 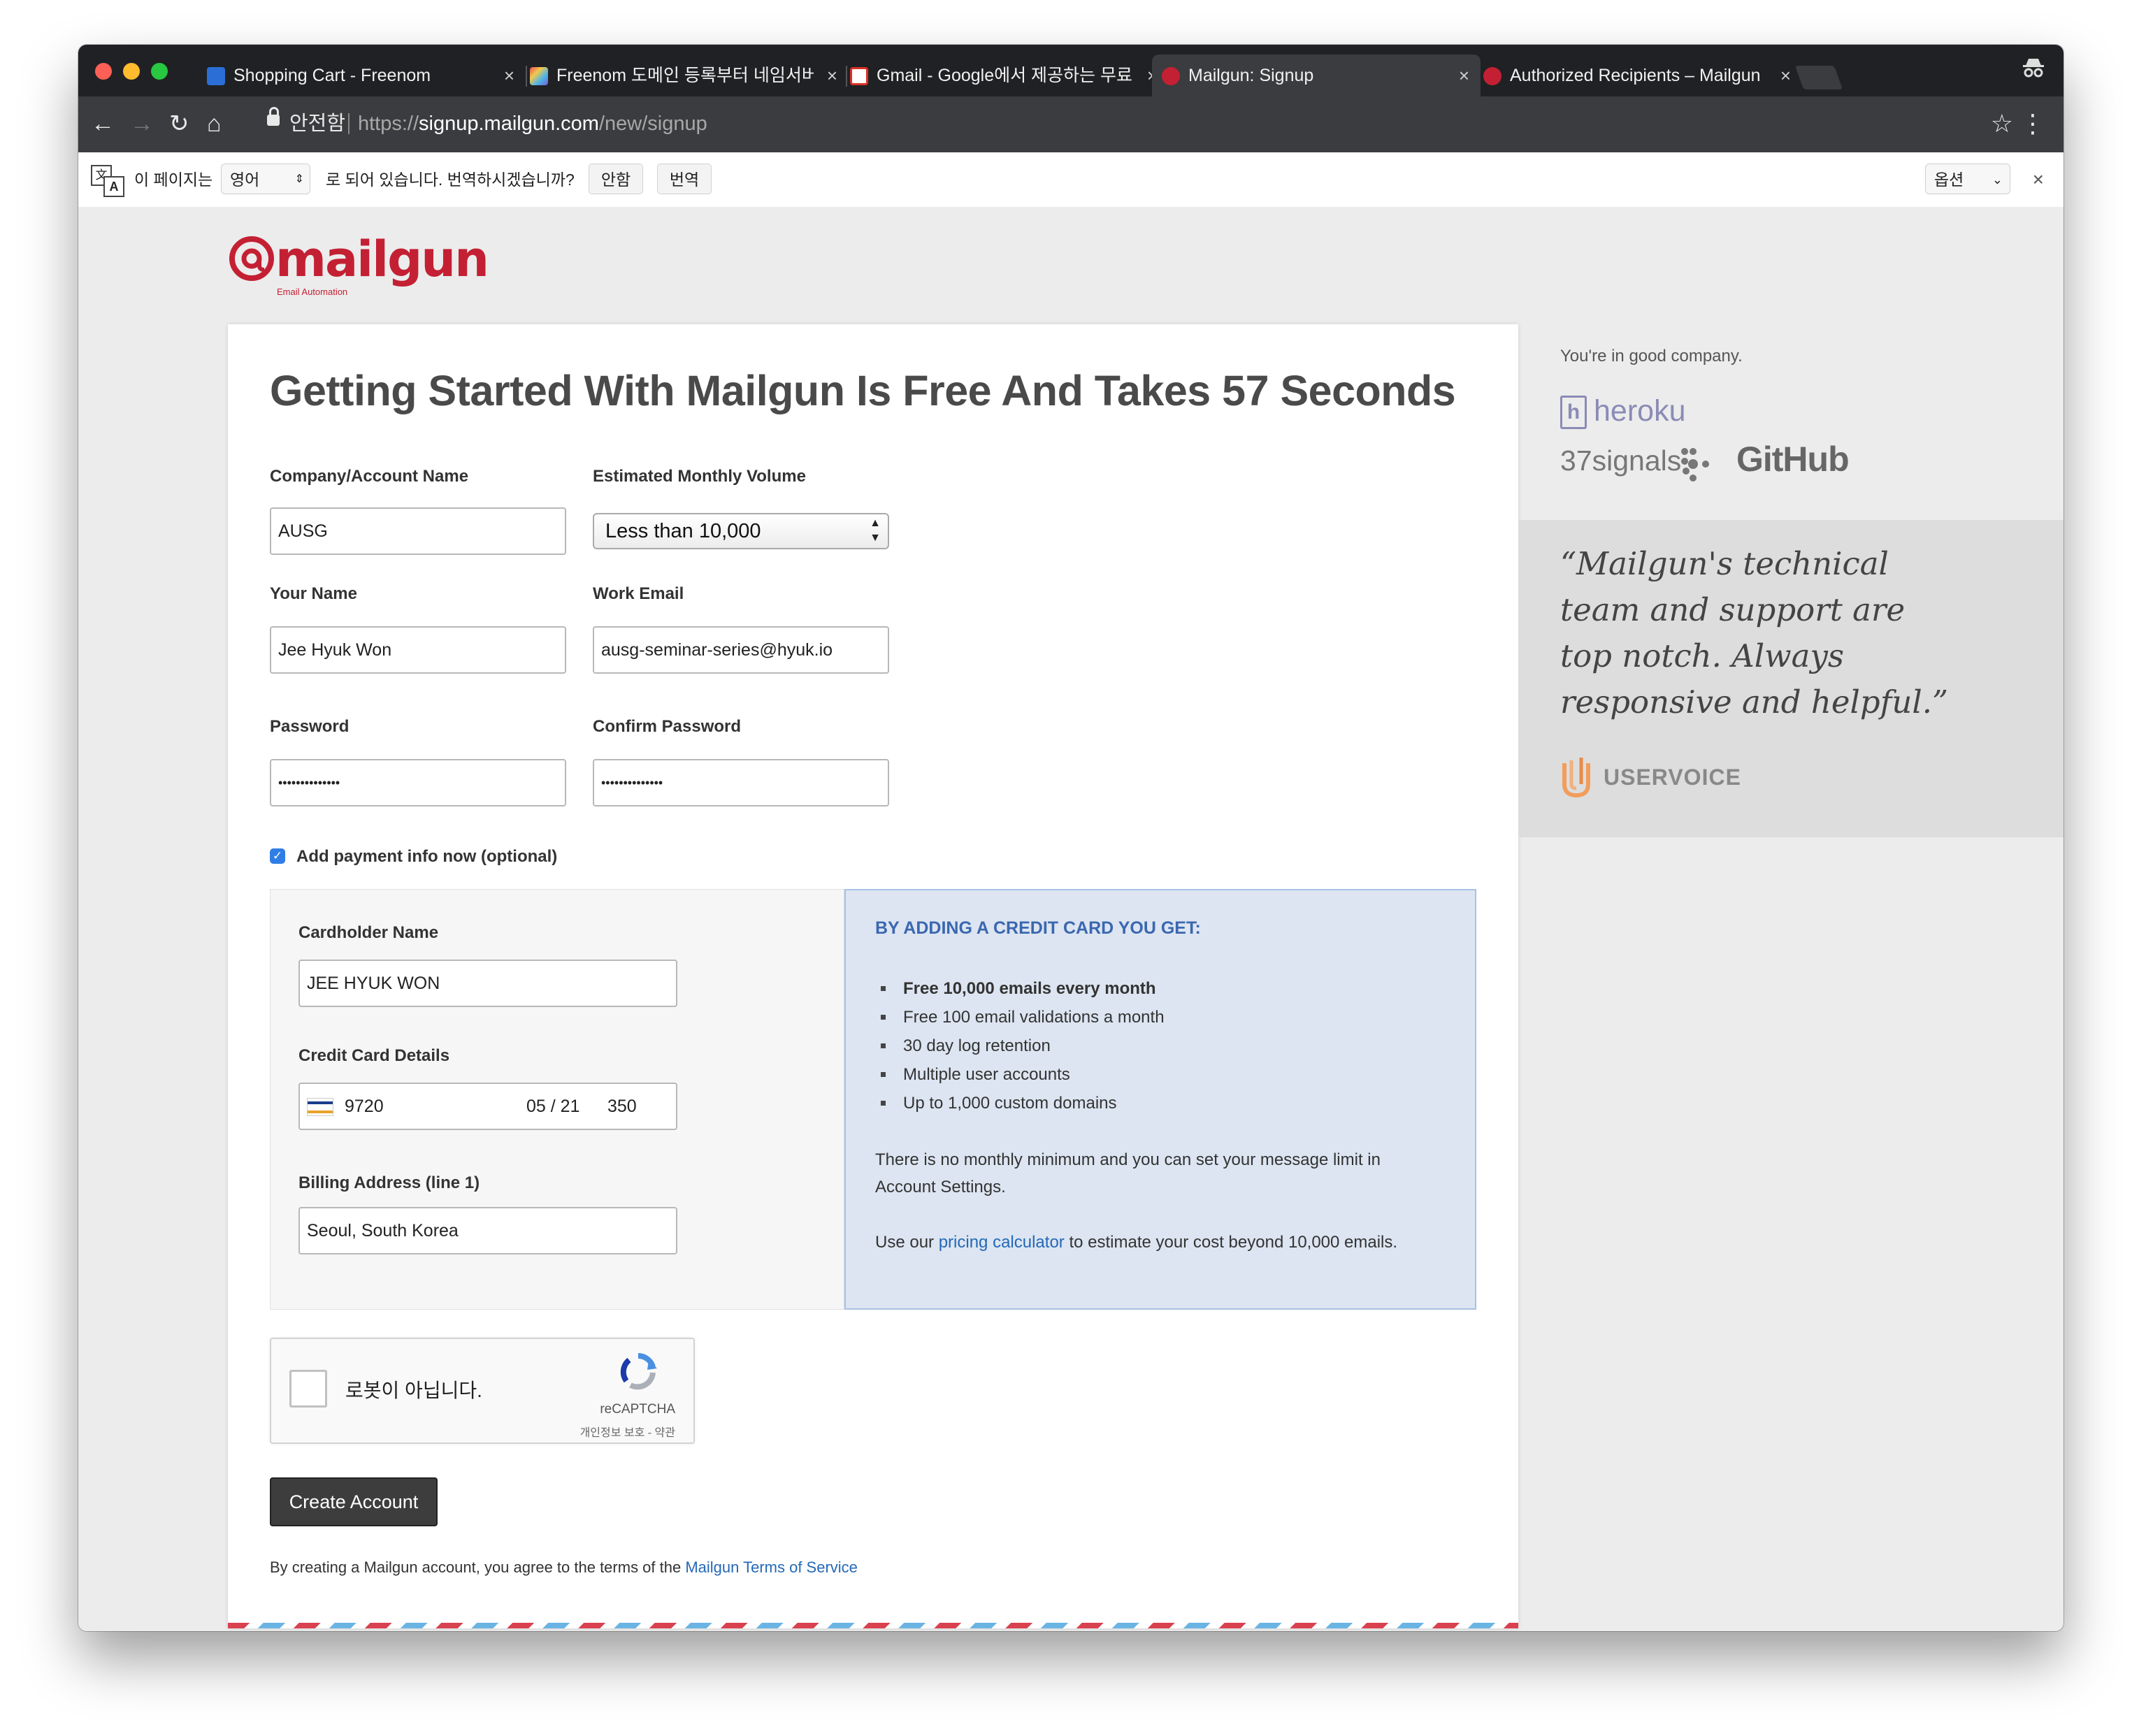 I want to click on heroku-logo-text: heroku, so click(x=1640, y=411).